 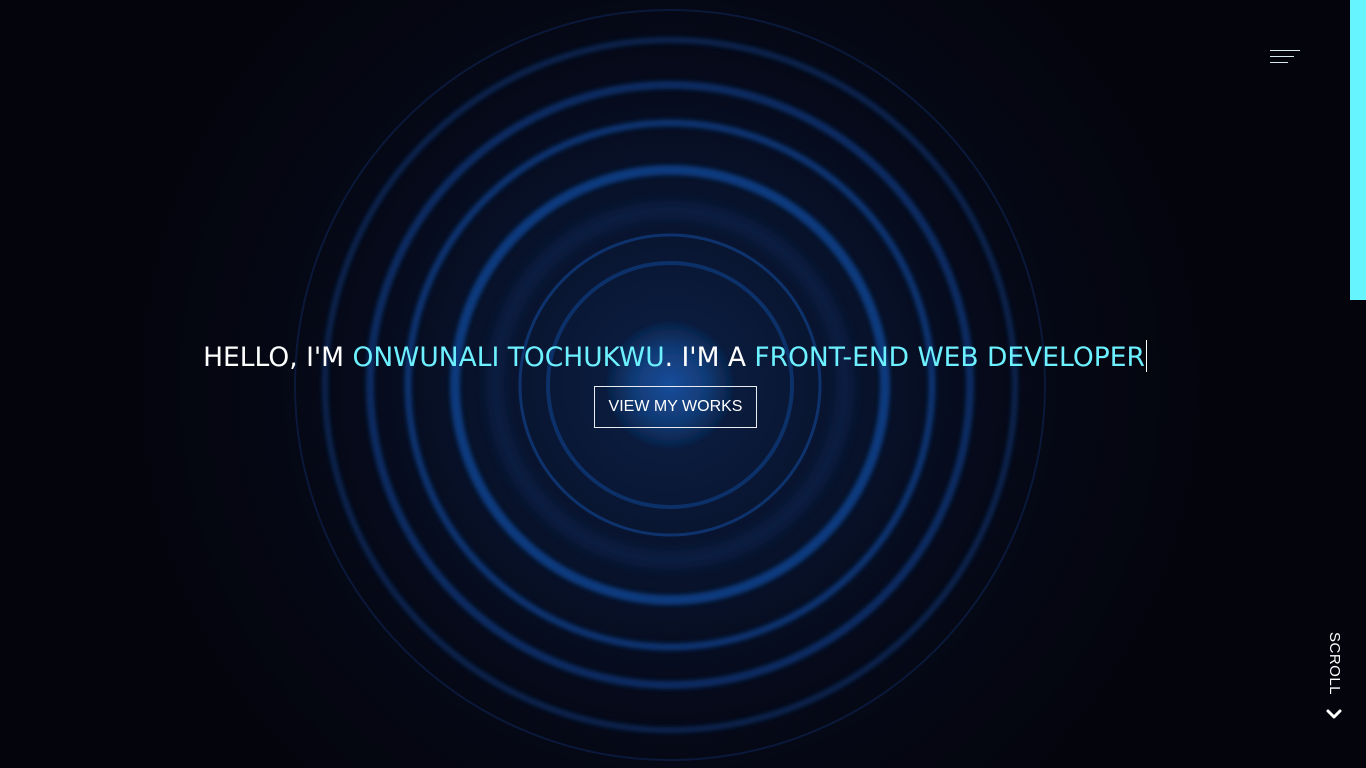 What do you see at coordinates (1334, 664) in the screenshot?
I see `scroll-label: SCROLL` at bounding box center [1334, 664].